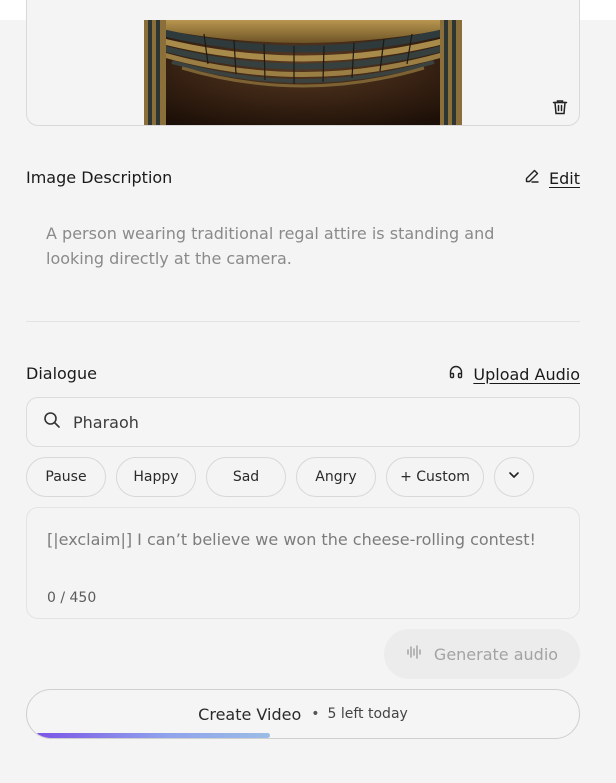 The width and height of the screenshot is (616, 783). Describe the element at coordinates (156, 477) in the screenshot. I see `chip-happy: Happy` at that location.